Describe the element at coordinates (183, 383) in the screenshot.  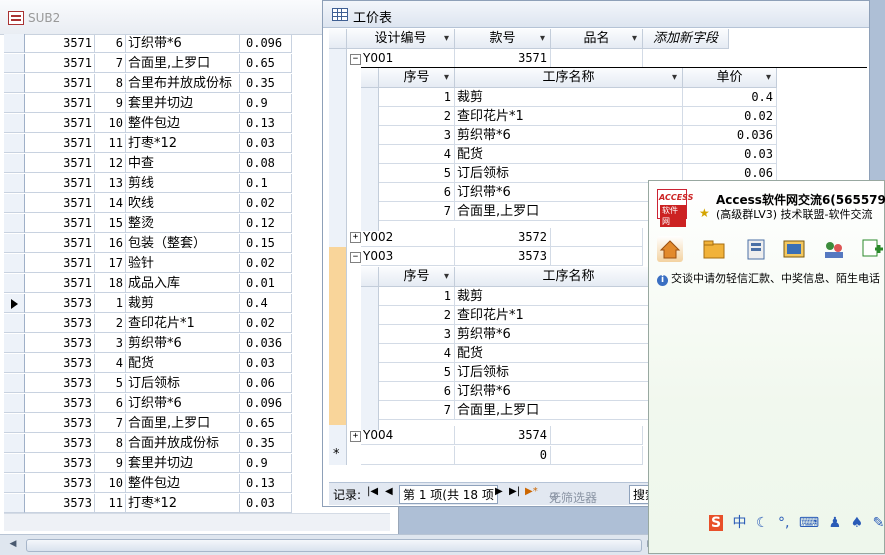
I see `cell-process: 订后领标` at that location.